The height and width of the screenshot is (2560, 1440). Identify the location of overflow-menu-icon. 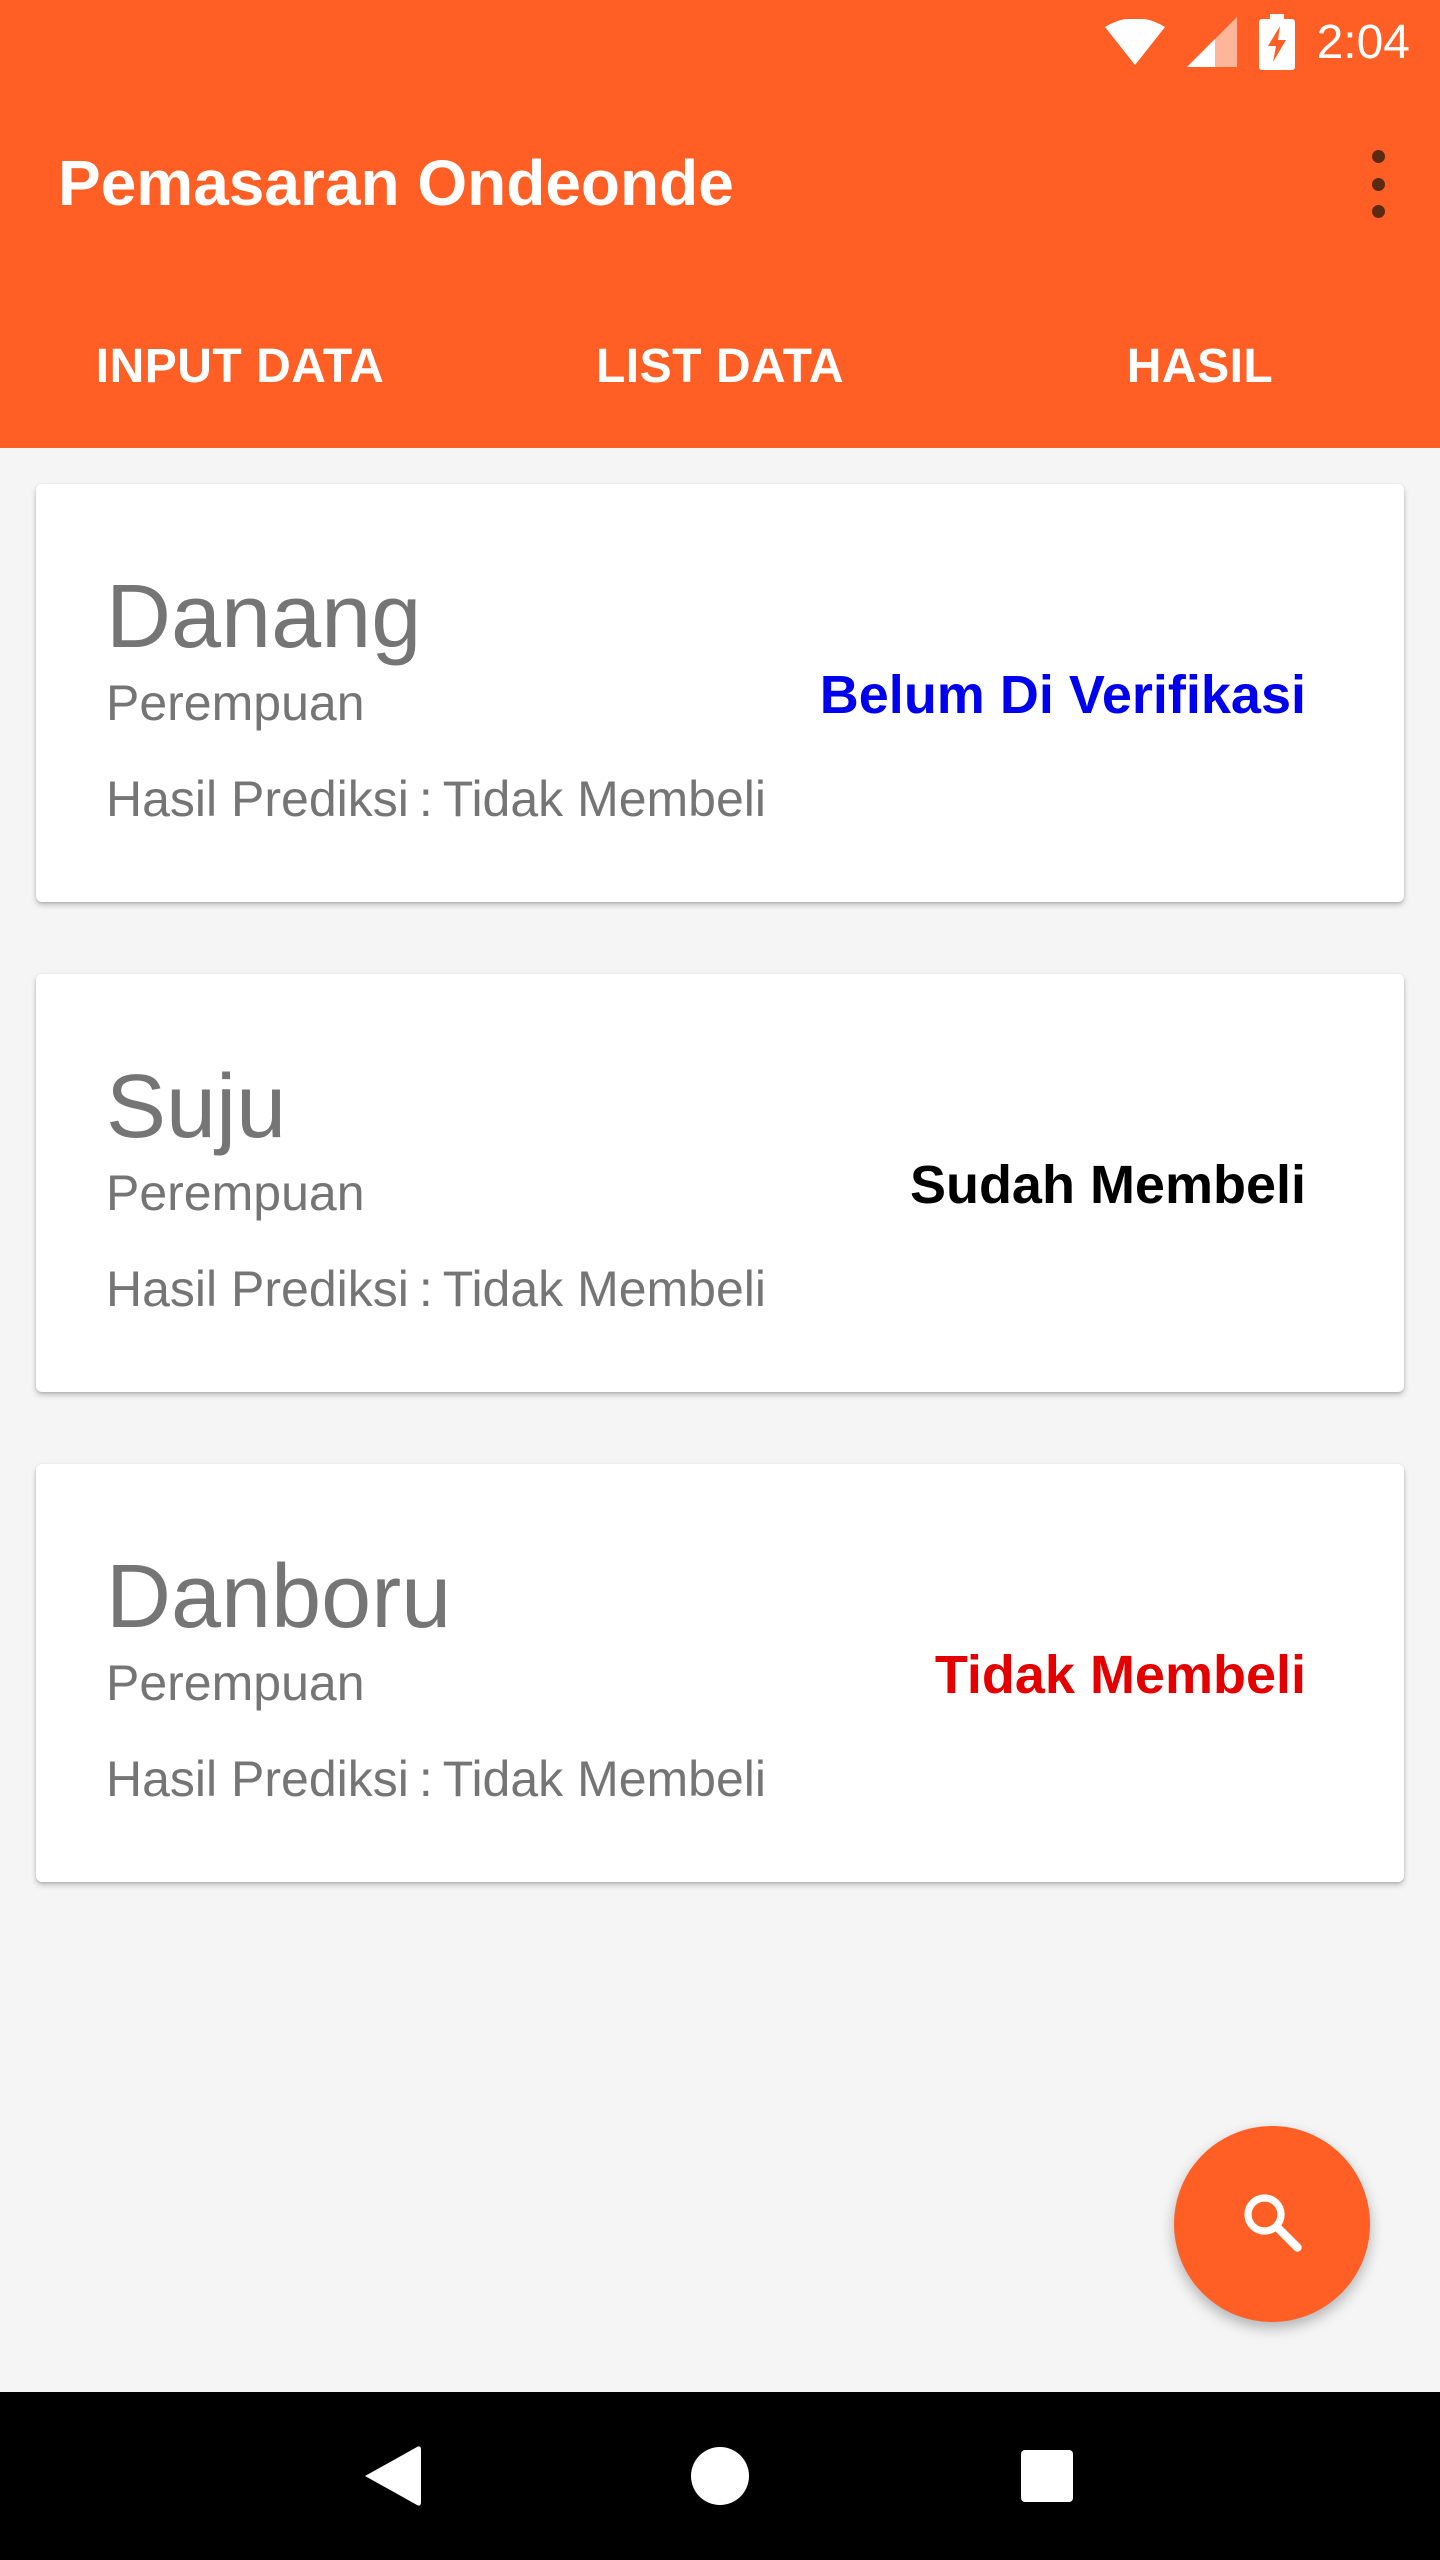
(1378, 184).